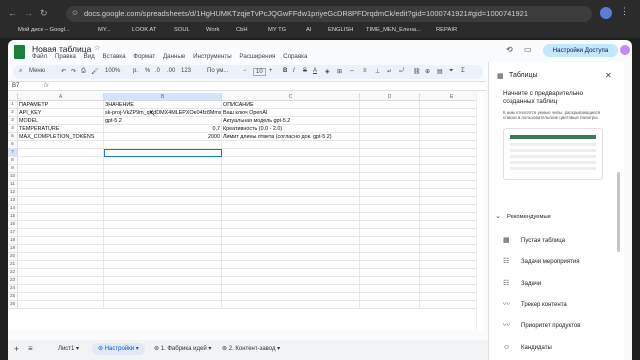  I want to click on align-icon: ≡, so click(365, 71).